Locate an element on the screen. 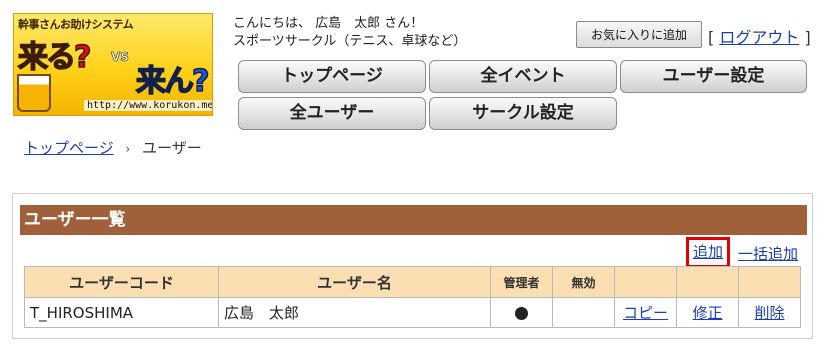 The image size is (825, 351). nav-top-page: トップページ is located at coordinates (332, 76).